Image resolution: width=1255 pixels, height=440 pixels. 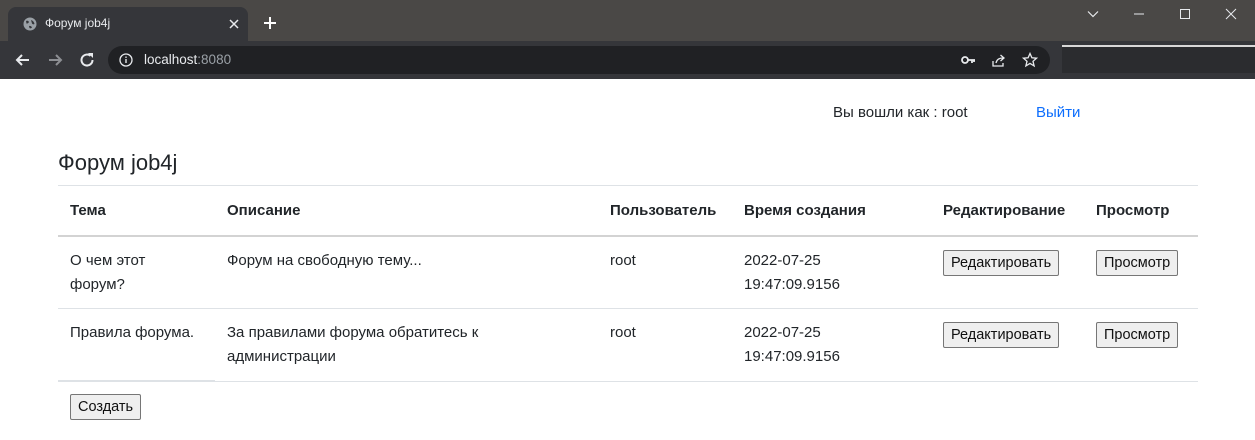 What do you see at coordinates (118, 162) in the screenshot?
I see `page-title: Форум job4j` at bounding box center [118, 162].